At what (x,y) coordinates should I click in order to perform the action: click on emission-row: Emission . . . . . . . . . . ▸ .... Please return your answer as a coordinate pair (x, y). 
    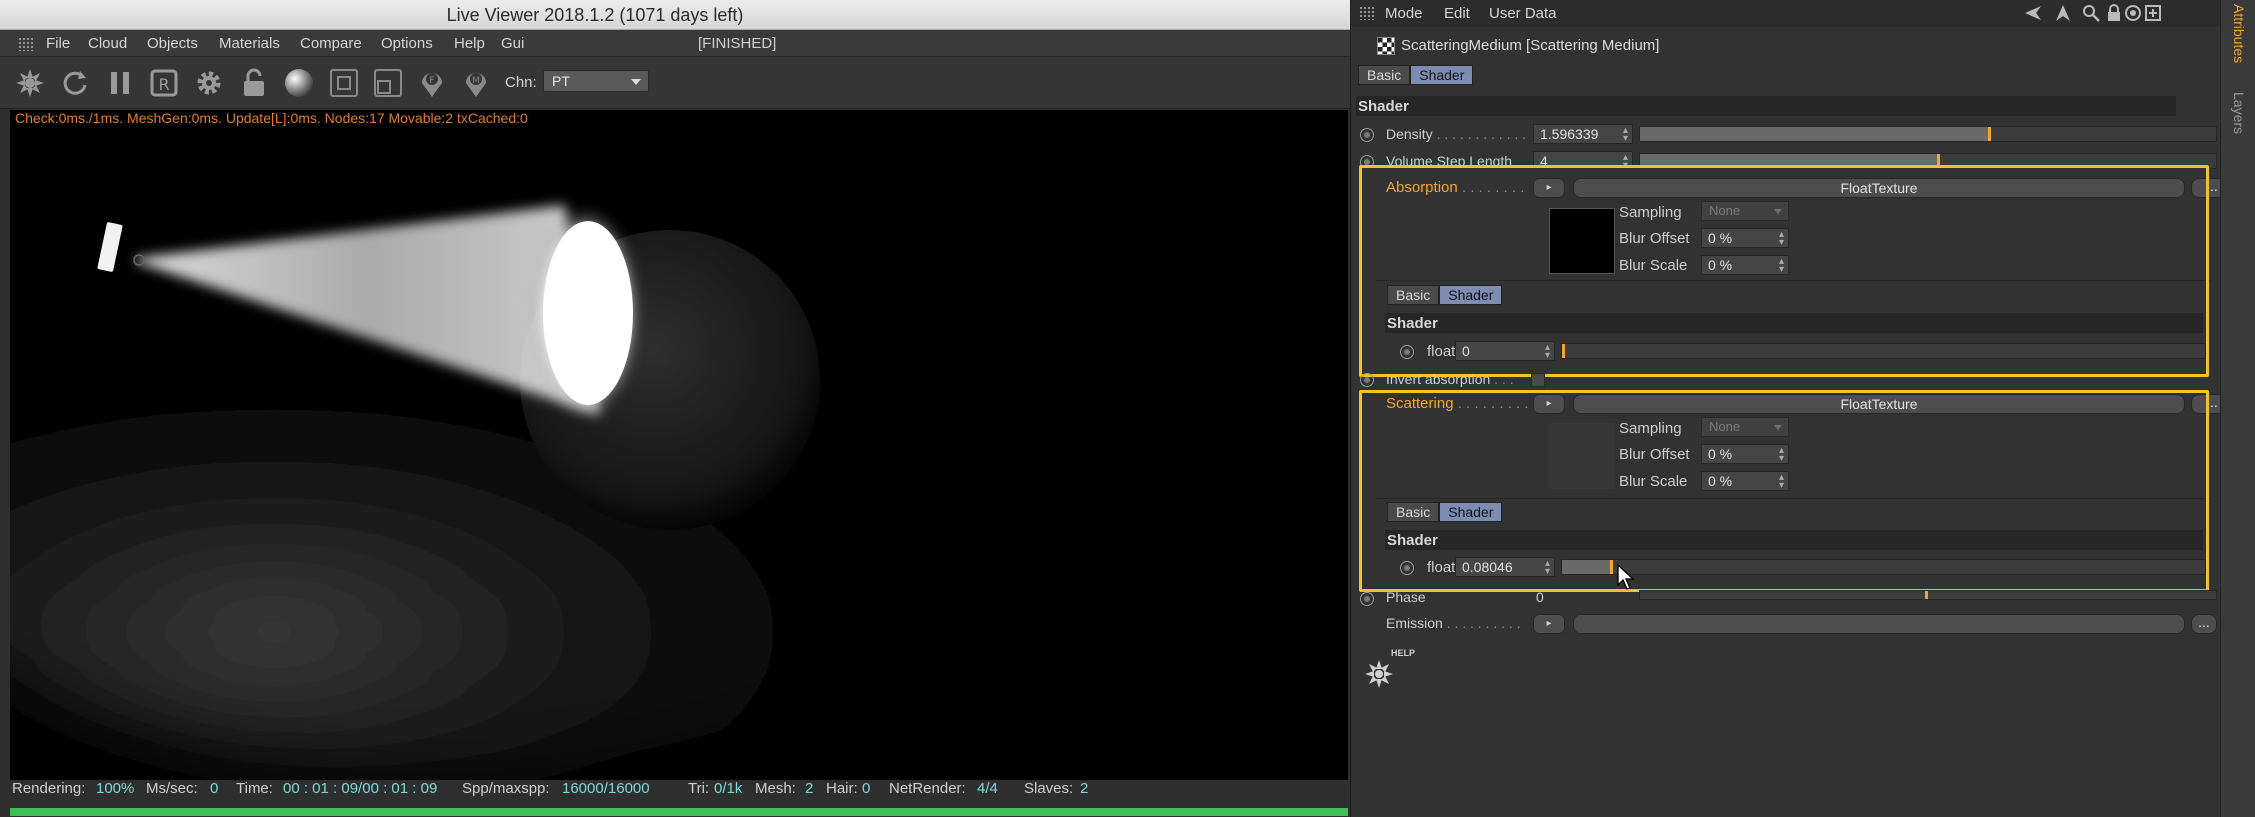
    Looking at the image, I should click on (1786, 624).